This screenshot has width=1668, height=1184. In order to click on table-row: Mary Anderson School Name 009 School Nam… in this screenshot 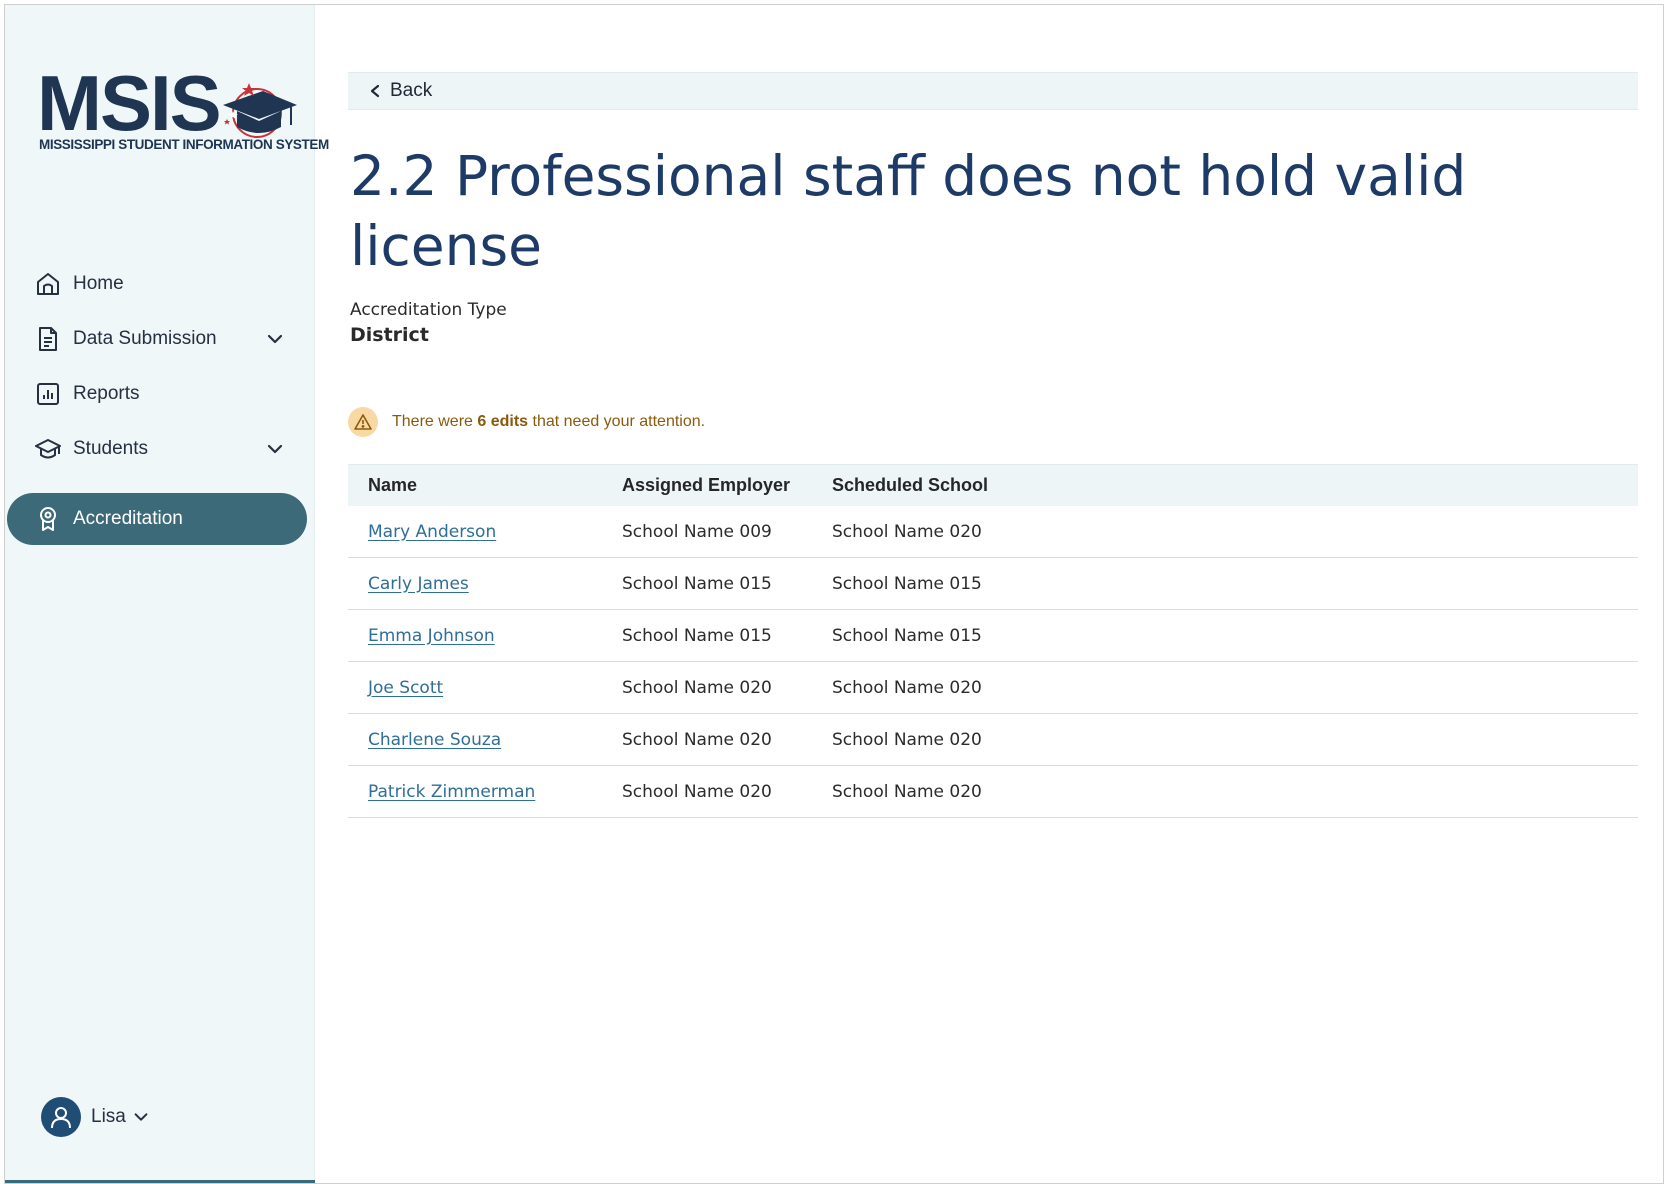, I will do `click(993, 532)`.